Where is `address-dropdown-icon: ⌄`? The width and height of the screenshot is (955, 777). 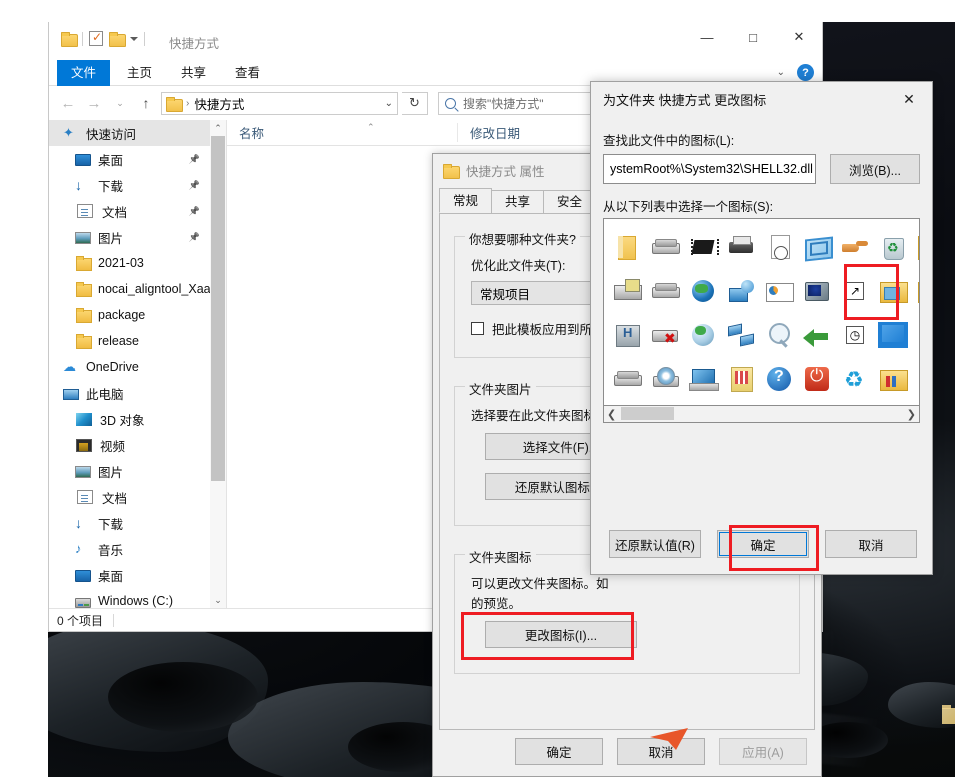 address-dropdown-icon: ⌄ is located at coordinates (389, 103).